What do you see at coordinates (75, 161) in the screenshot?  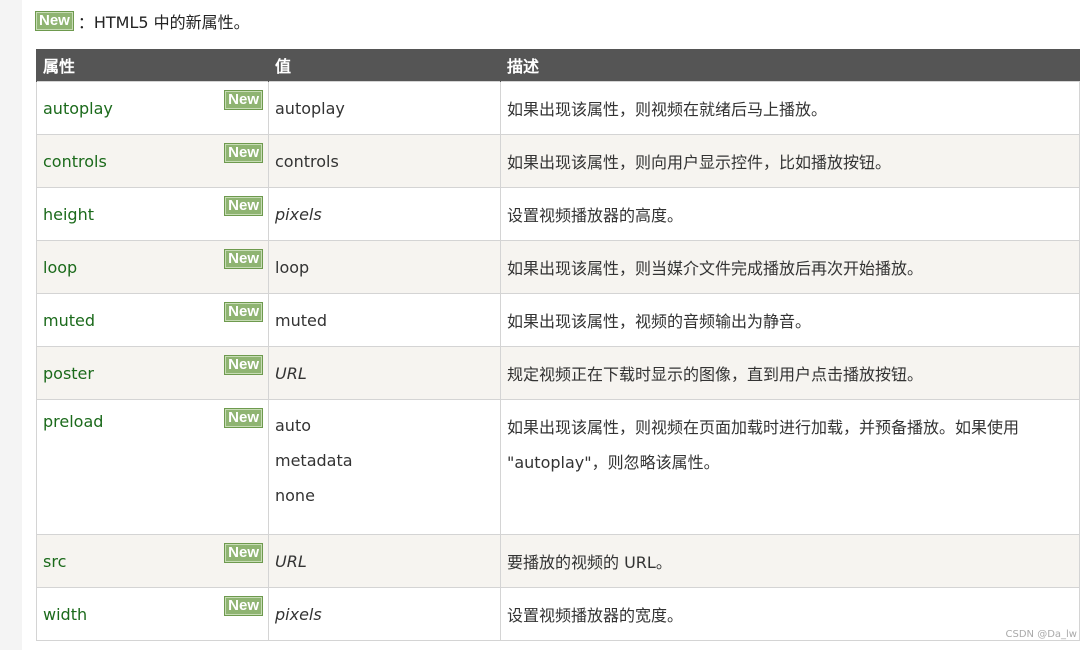 I see `attribute-name: controls` at bounding box center [75, 161].